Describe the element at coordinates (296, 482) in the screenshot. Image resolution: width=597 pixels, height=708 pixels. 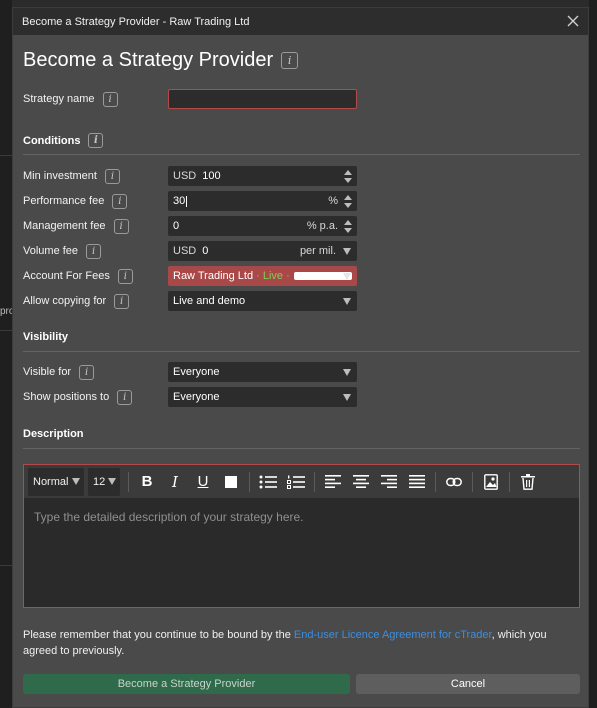
I see `numbered-list-button` at that location.